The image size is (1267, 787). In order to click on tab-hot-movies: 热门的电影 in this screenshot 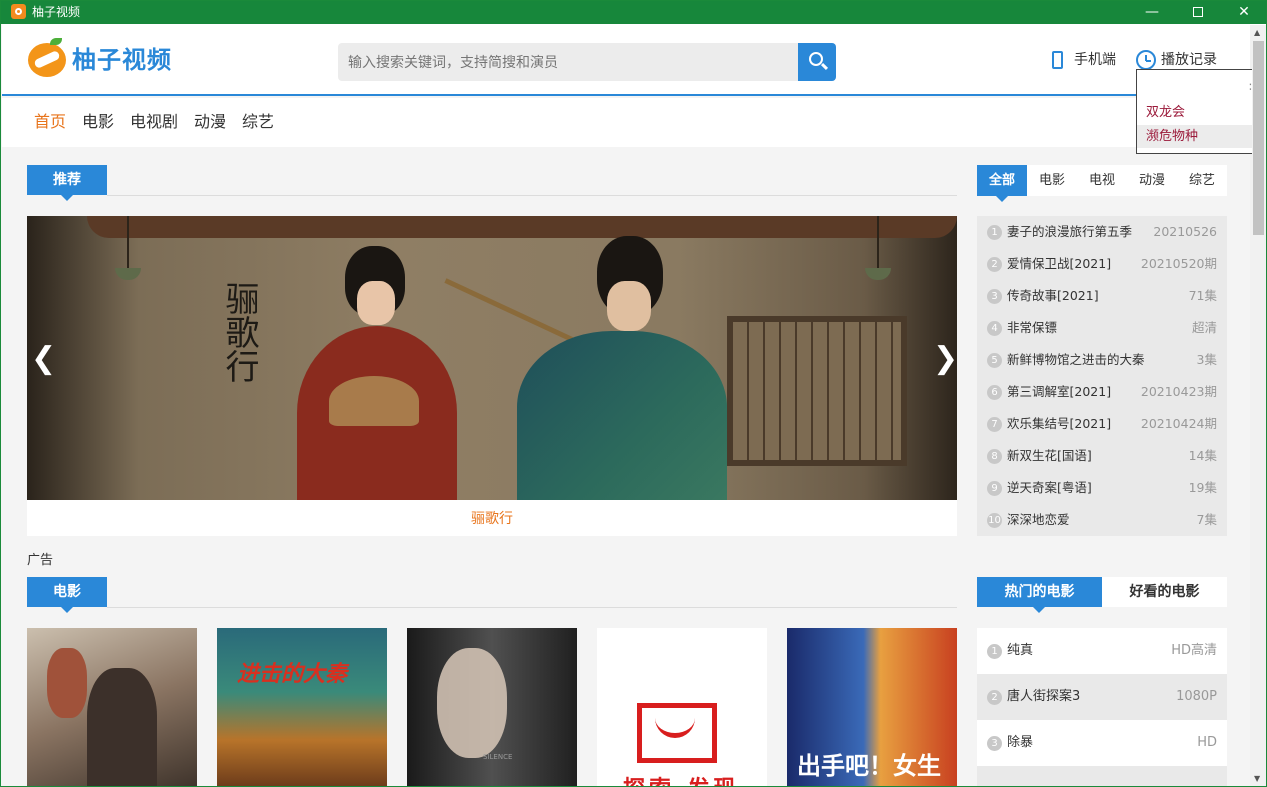, I will do `click(1039, 595)`.